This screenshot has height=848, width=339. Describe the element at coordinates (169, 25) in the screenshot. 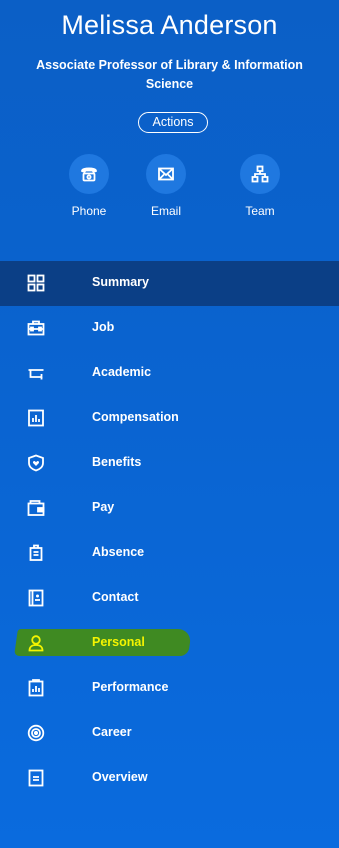

I see `profile-name: Melissa Anderson` at that location.